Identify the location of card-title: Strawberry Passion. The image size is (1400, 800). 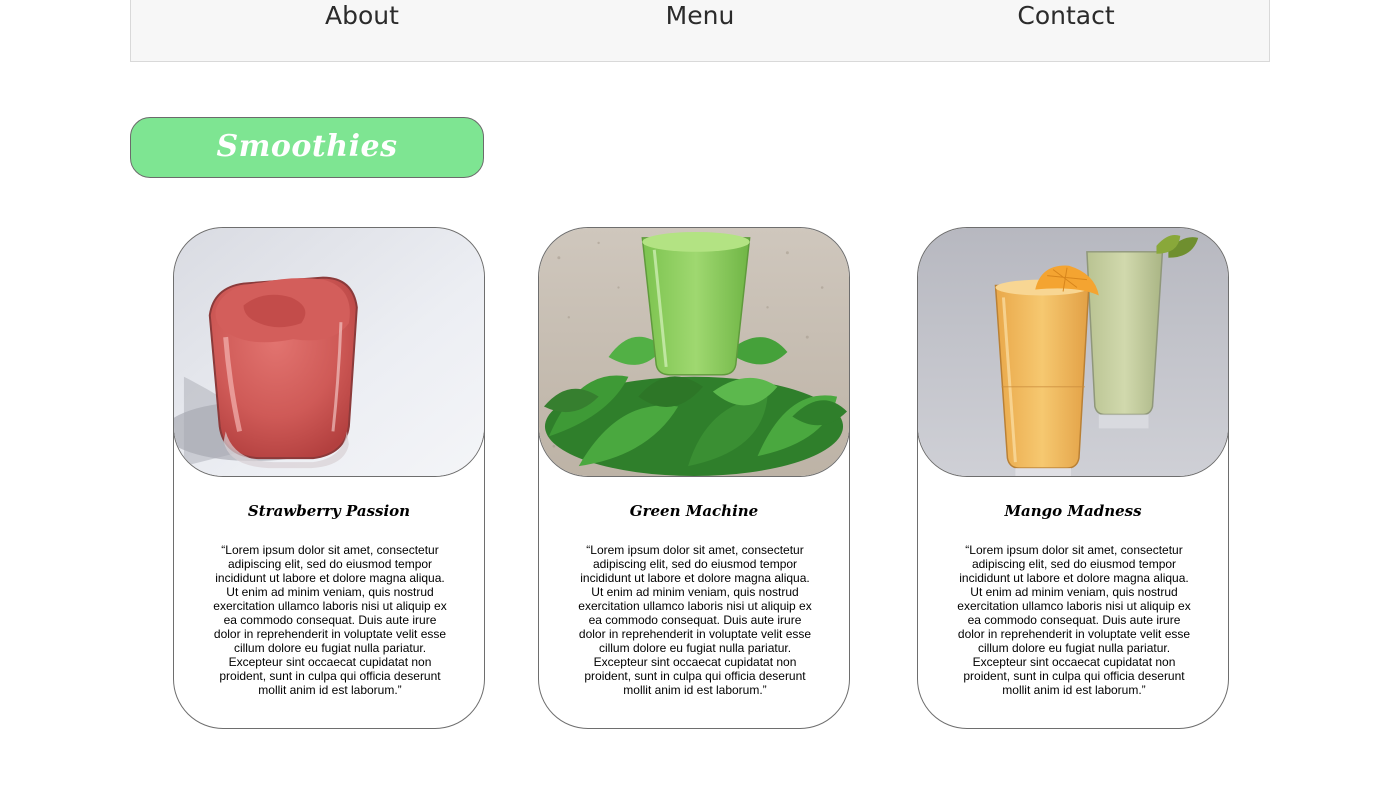
(329, 511).